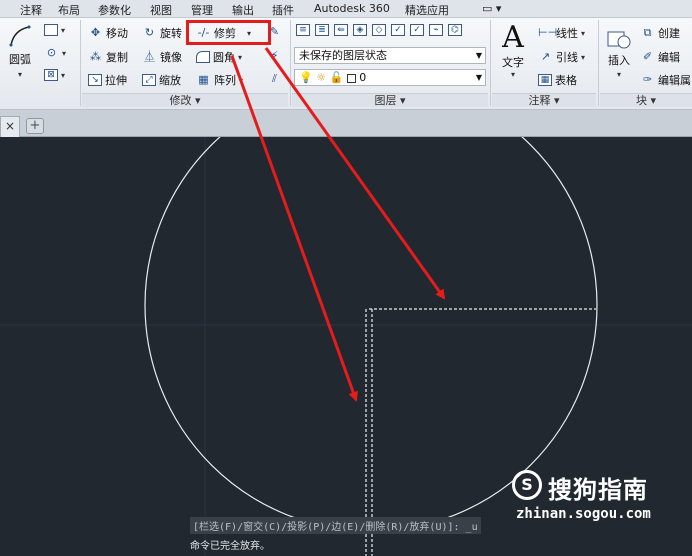 This screenshot has width=692, height=556. Describe the element at coordinates (303, 30) in the screenshot. I see `layer-properties-icon: ≡` at that location.